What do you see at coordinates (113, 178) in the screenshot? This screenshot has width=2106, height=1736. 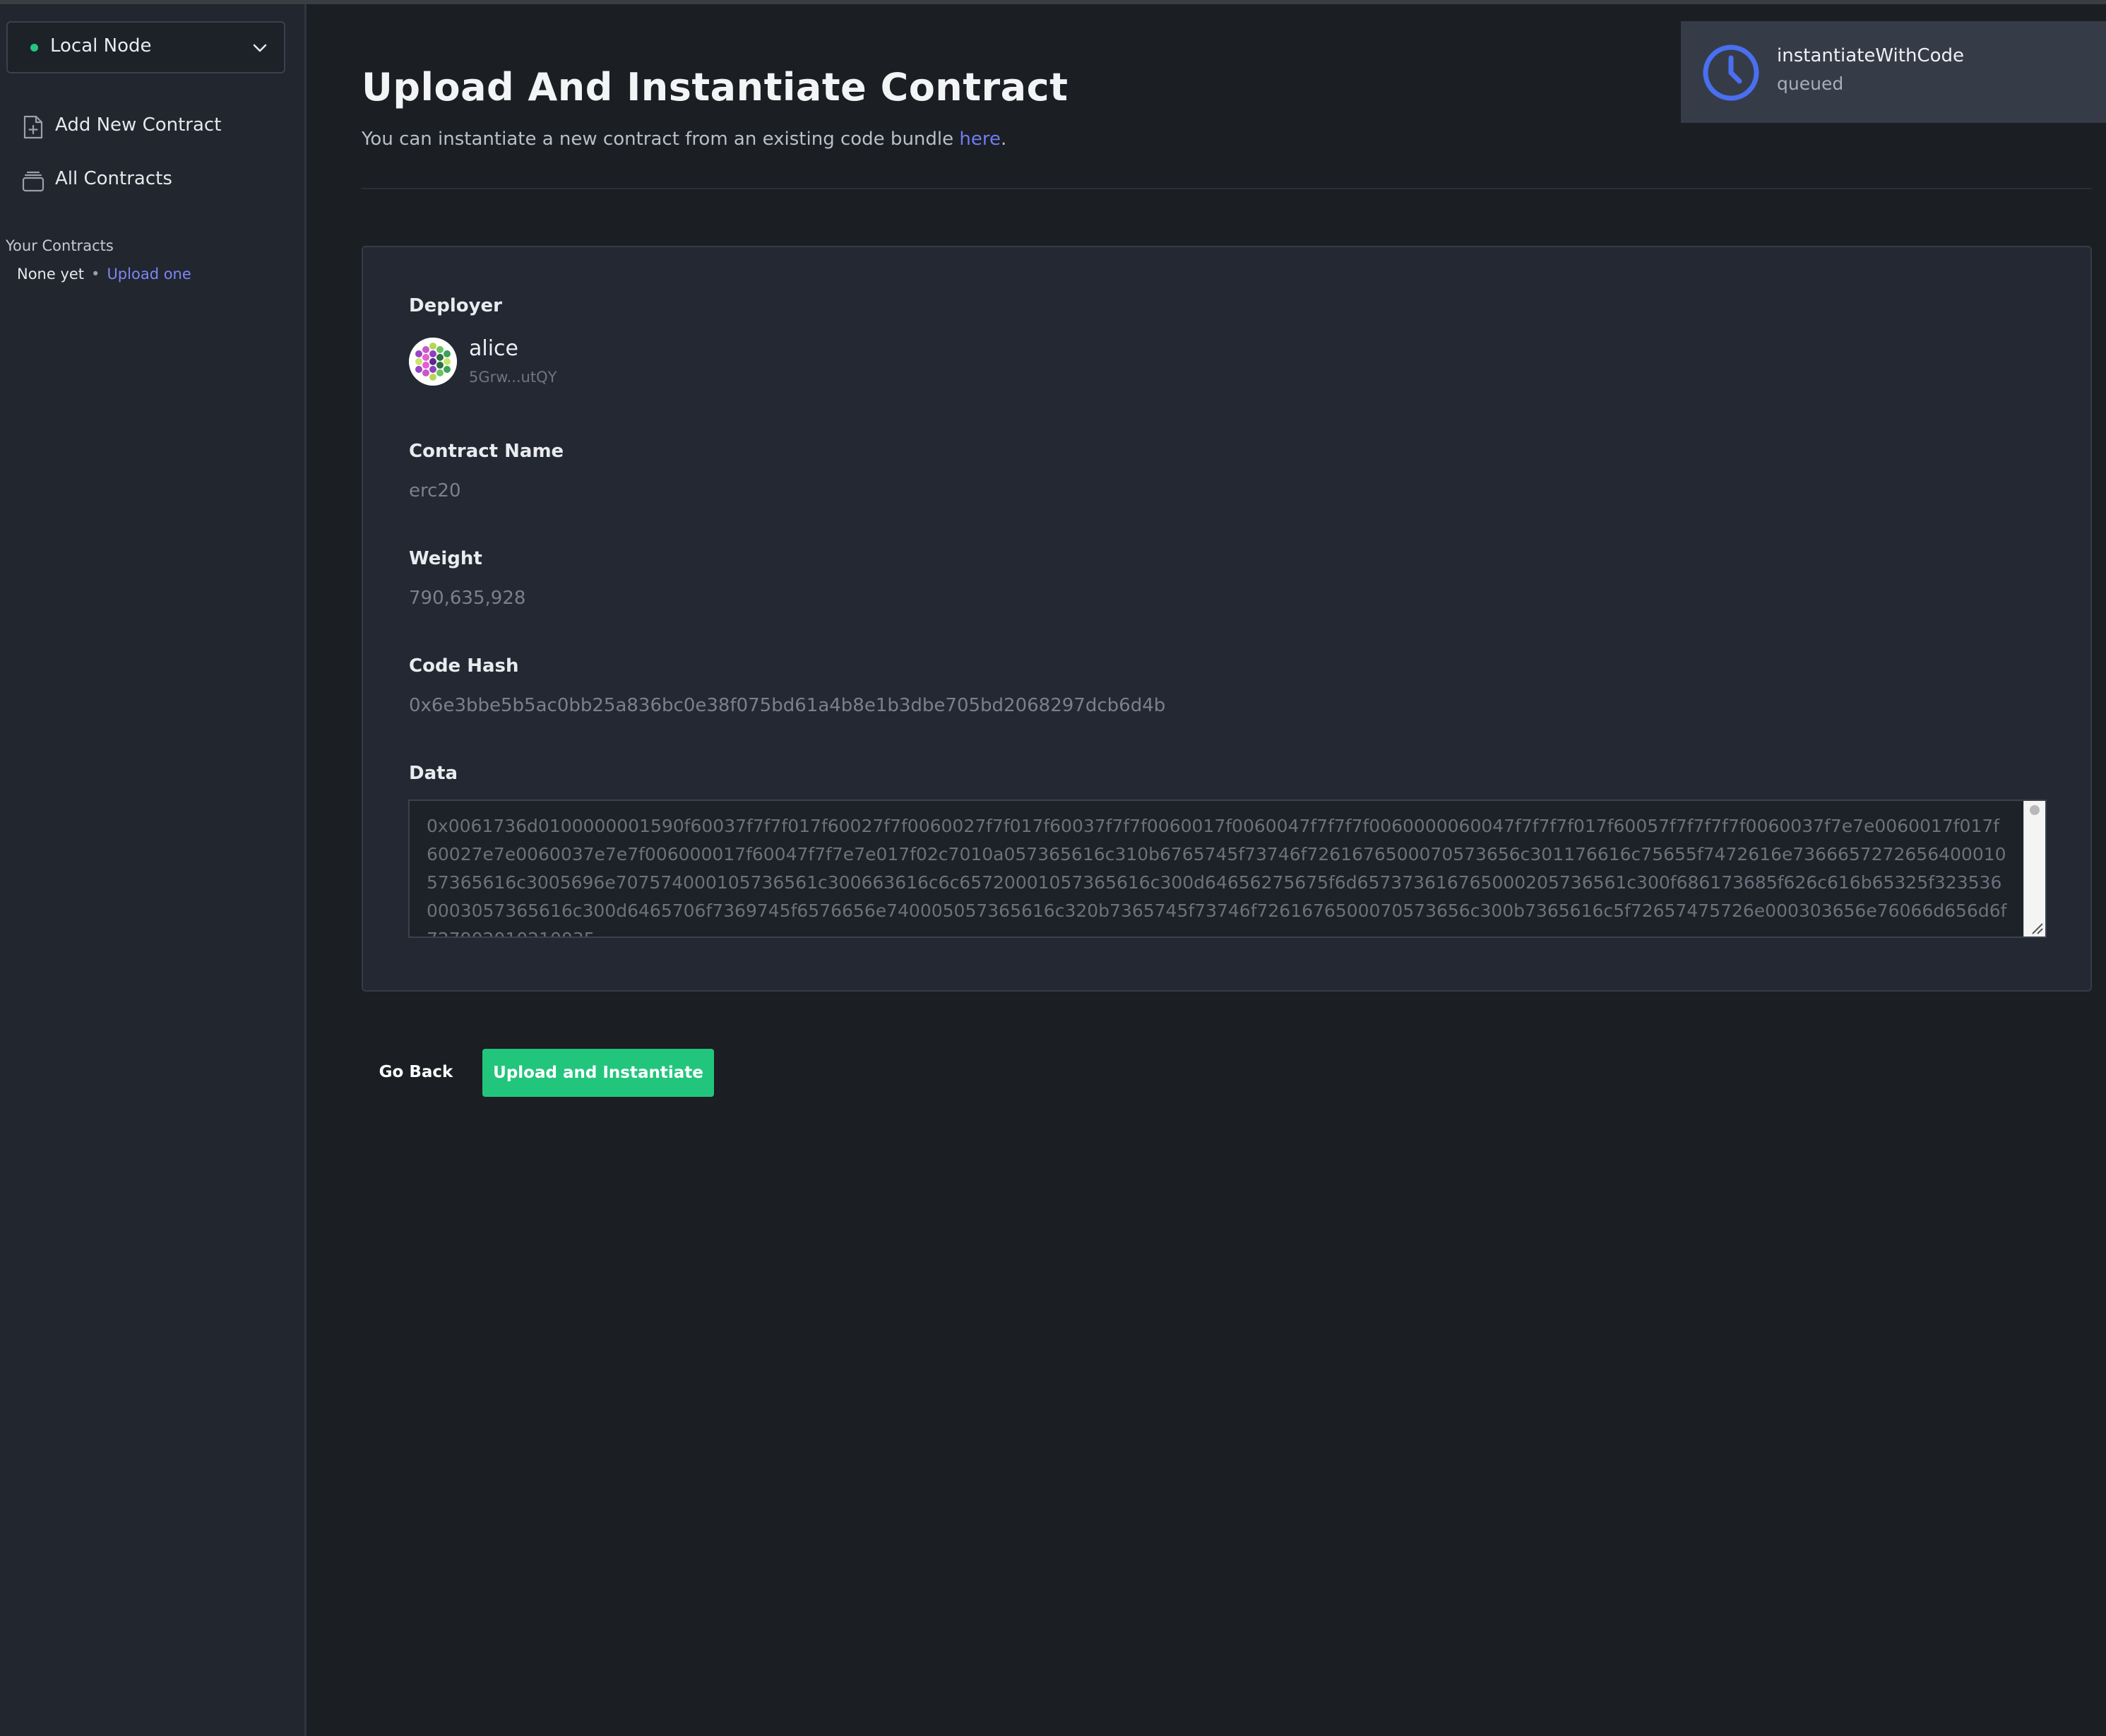 I see `sidebar-item-label: All Contracts` at bounding box center [113, 178].